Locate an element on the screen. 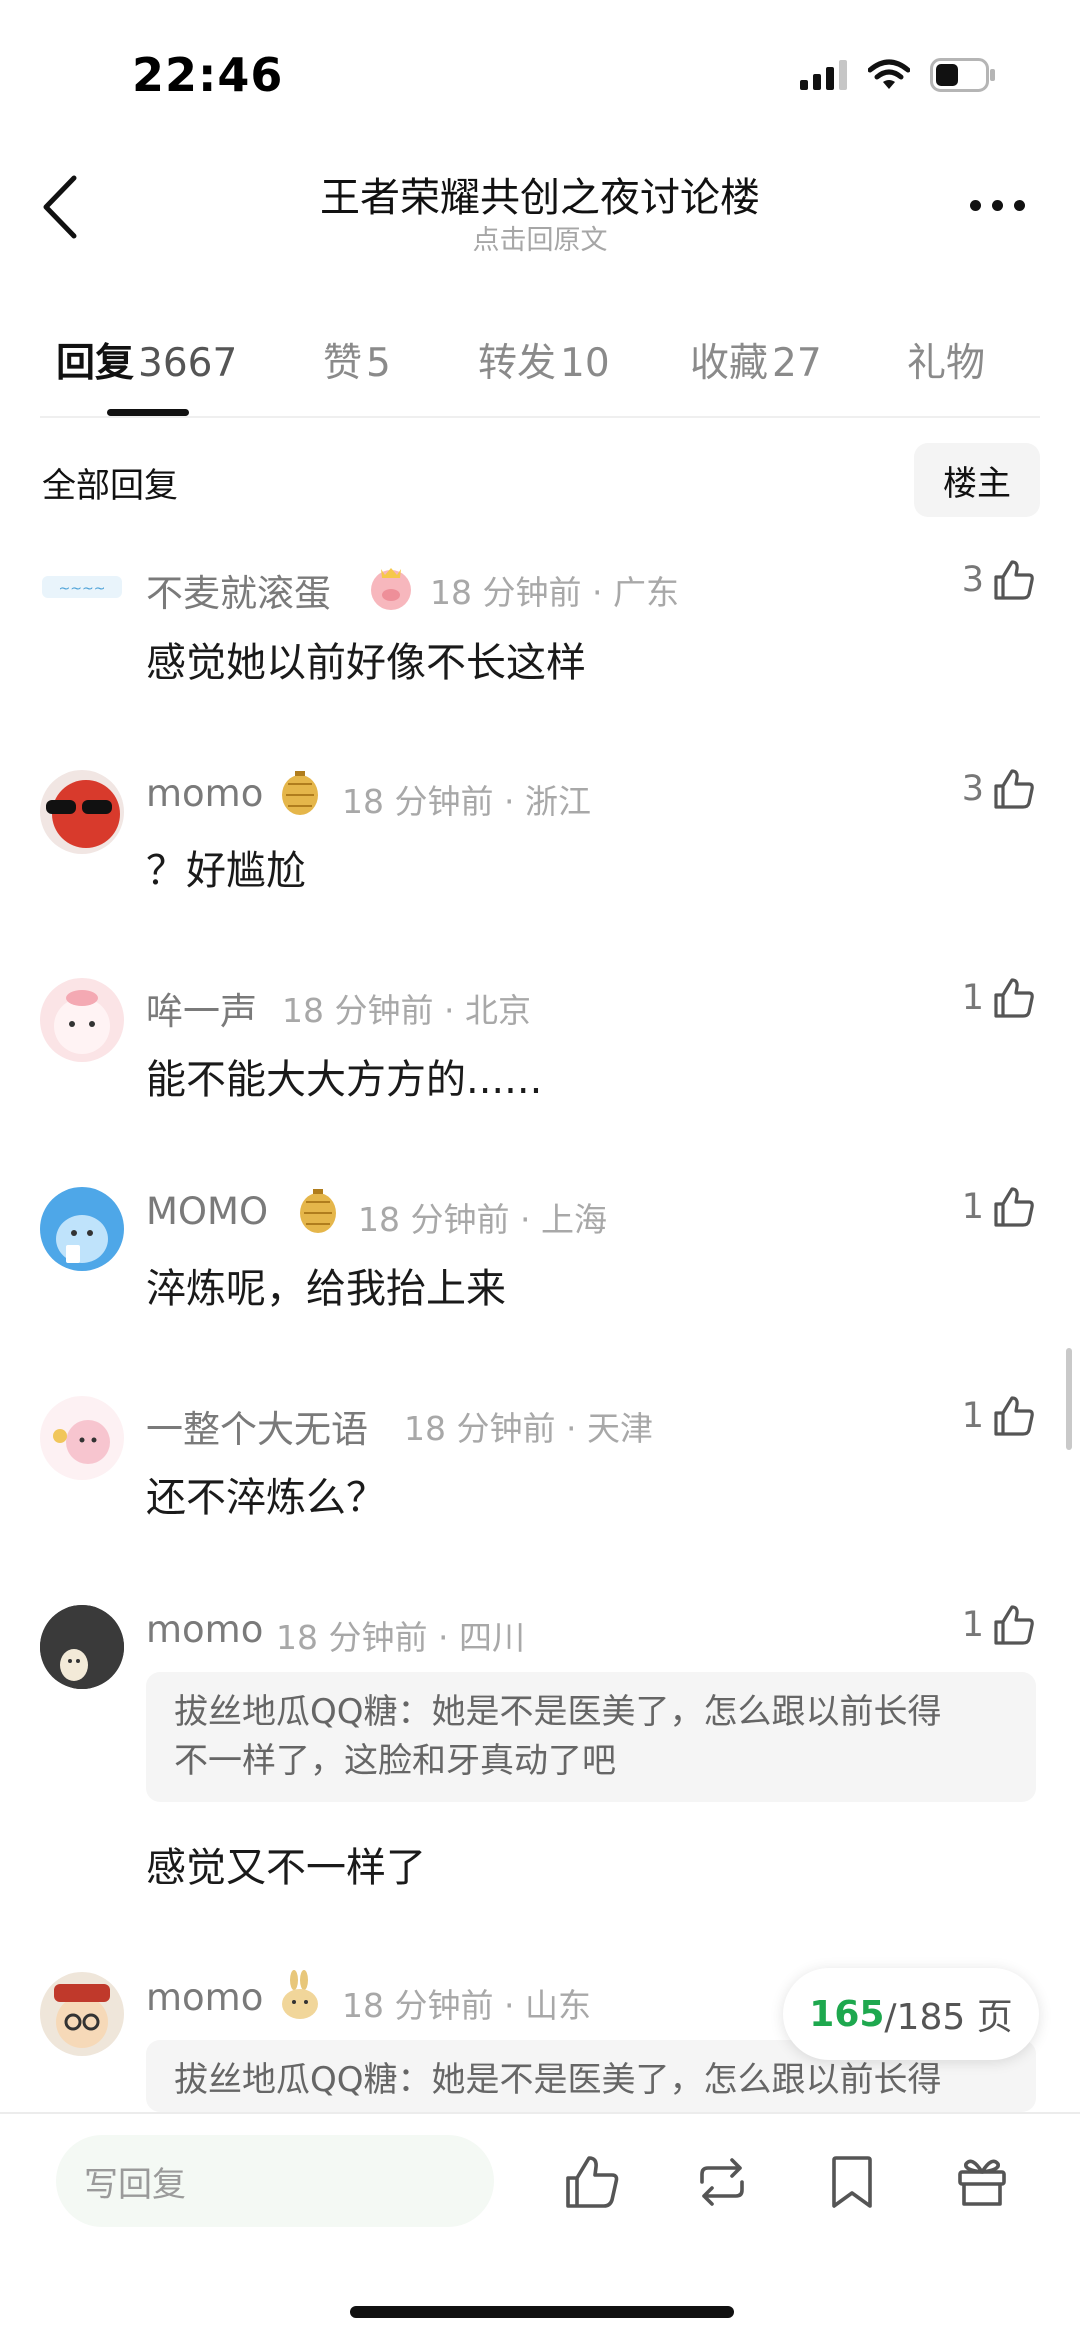  tab-favorites: 收藏 27 is located at coordinates (756, 360).